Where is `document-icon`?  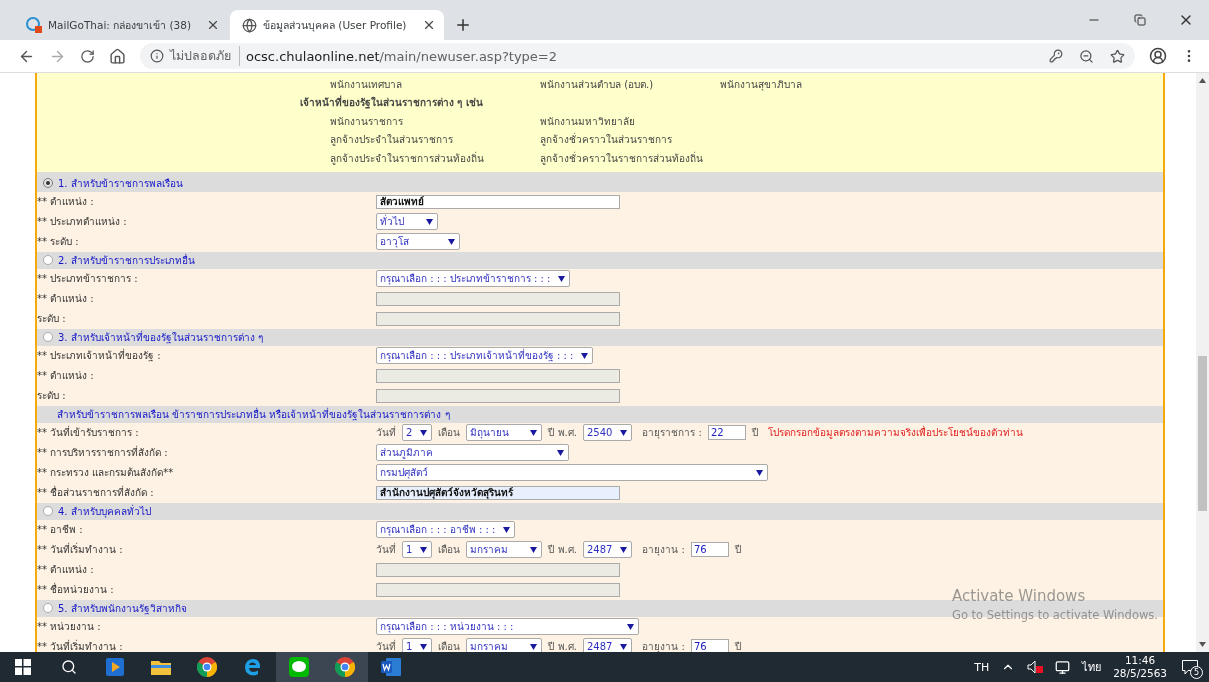
document-icon is located at coordinates (391, 667).